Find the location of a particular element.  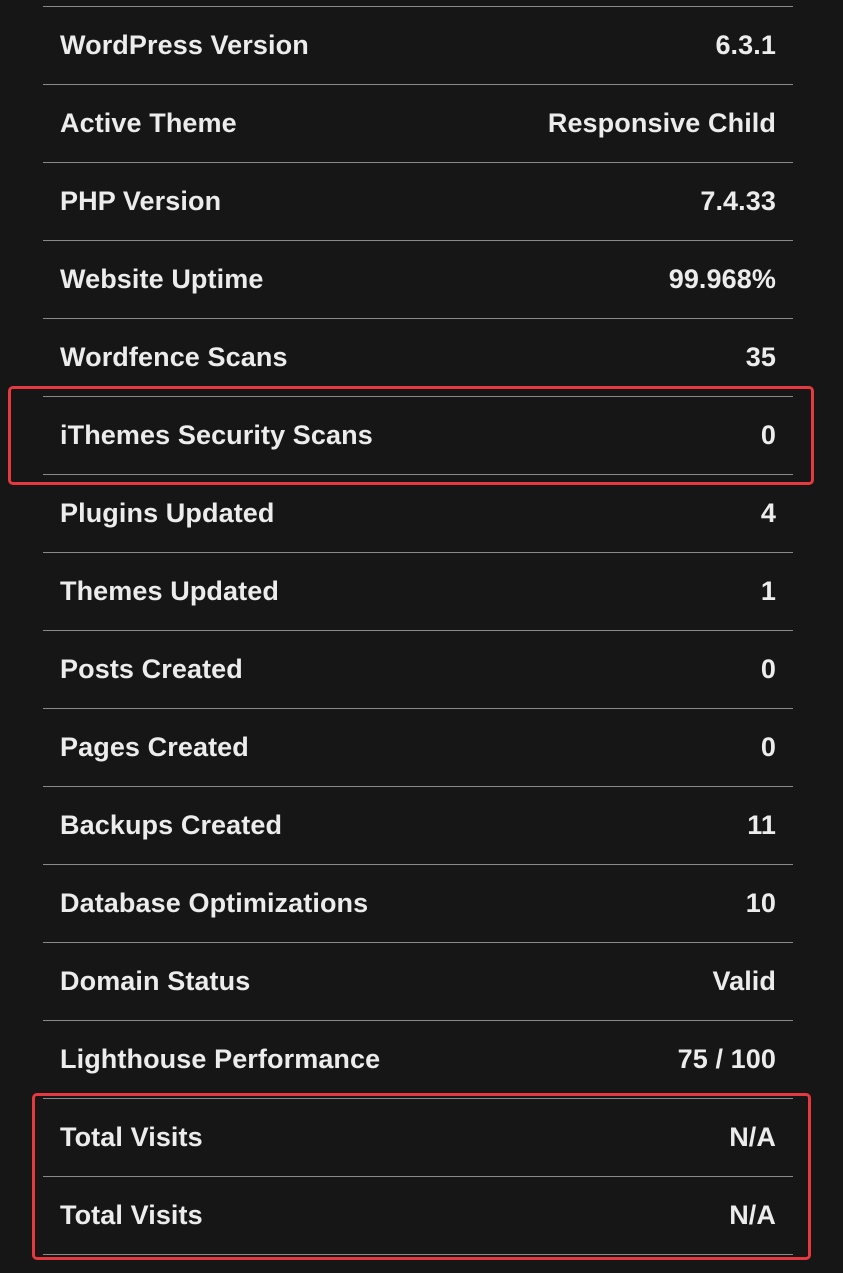

stat-value: 35 is located at coordinates (760, 357).